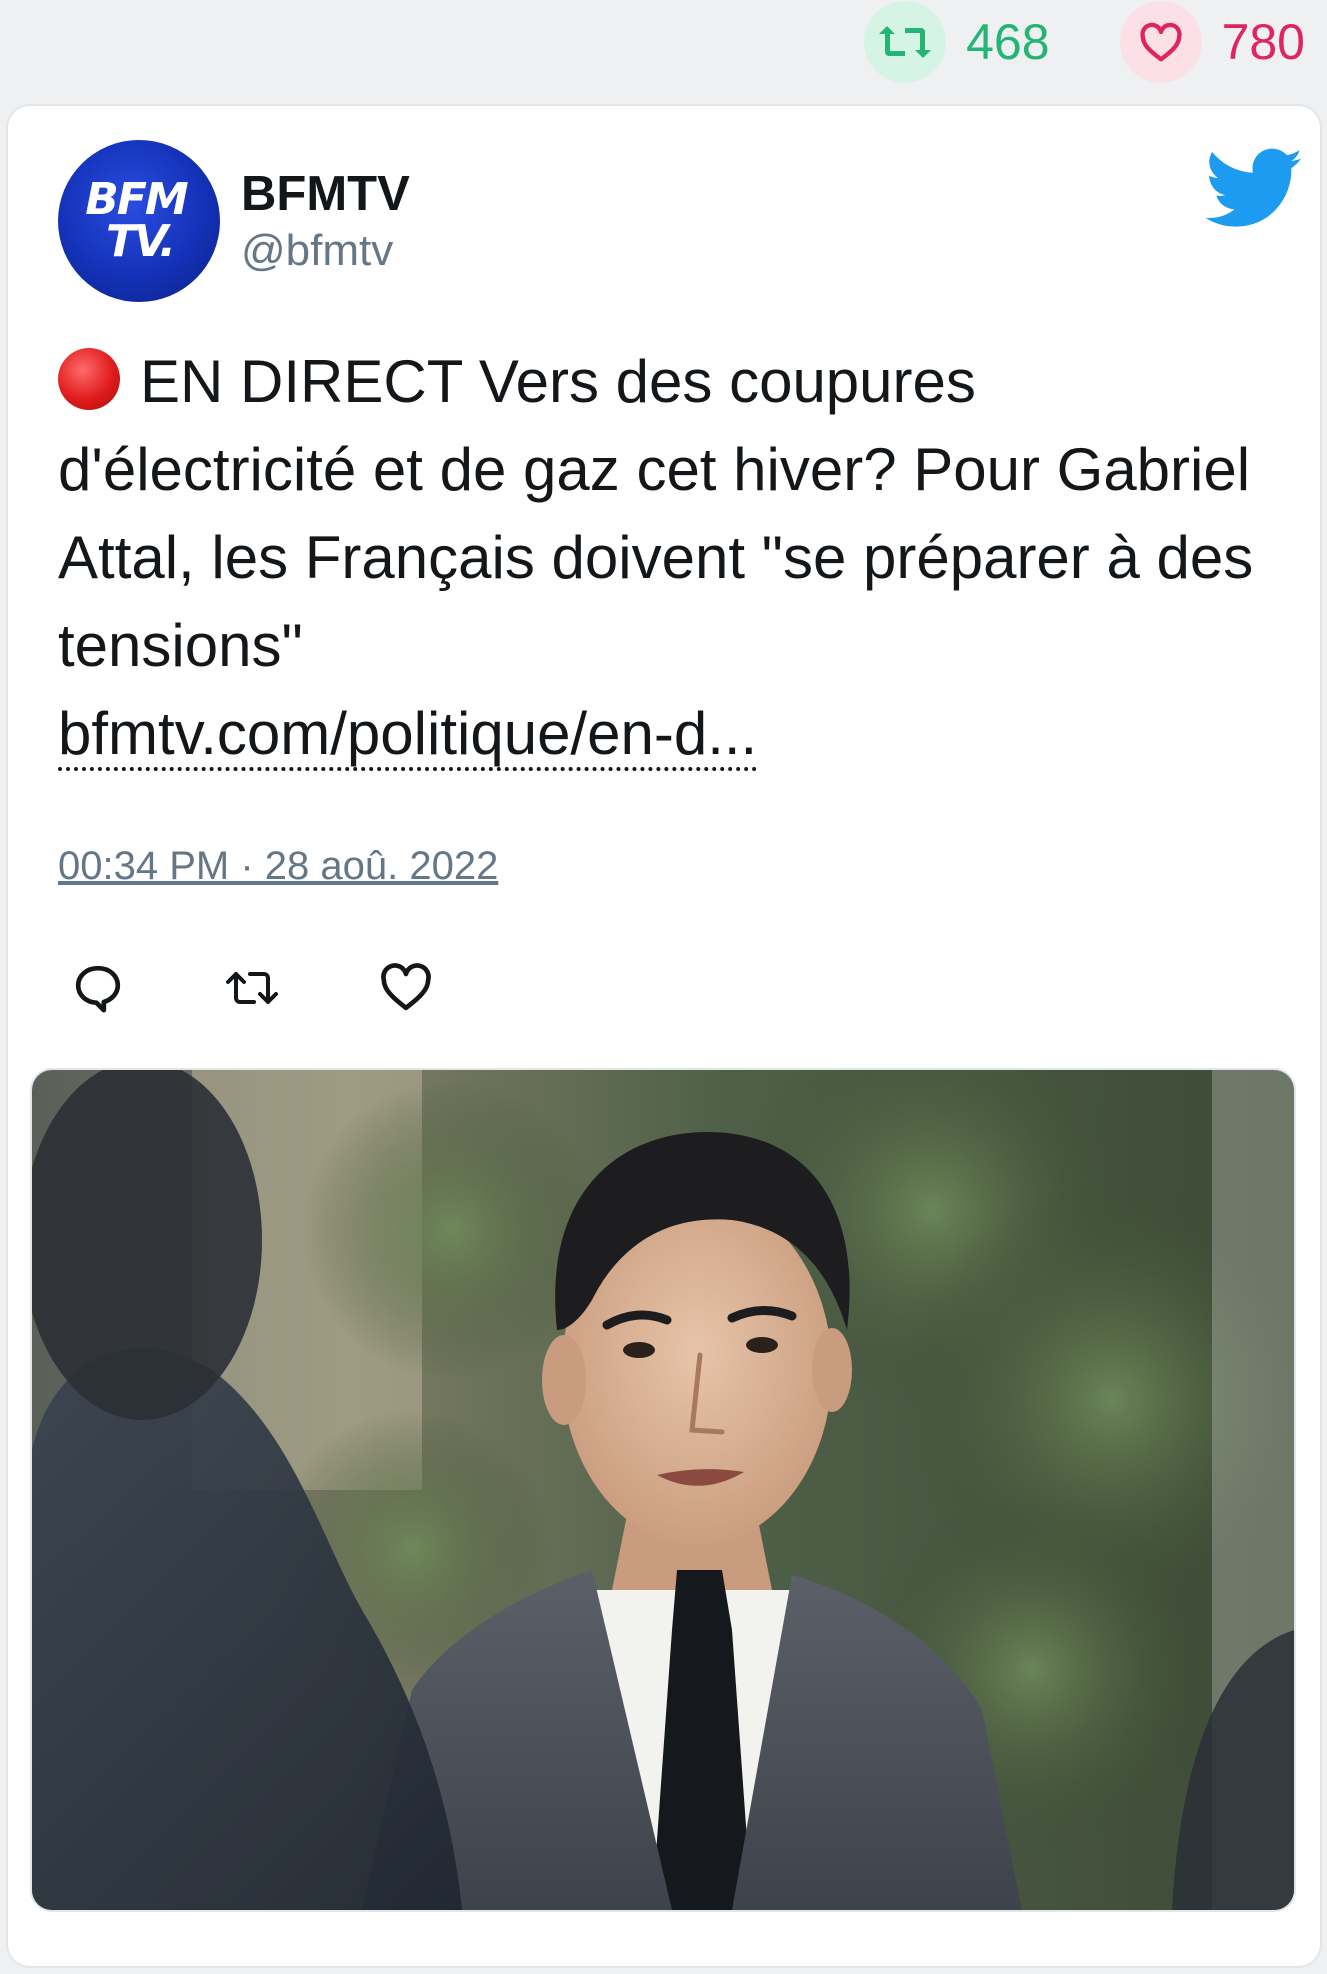 This screenshot has width=1327, height=1974. Describe the element at coordinates (136, 200) in the screenshot. I see `avatar-logo-line1: BFM` at that location.